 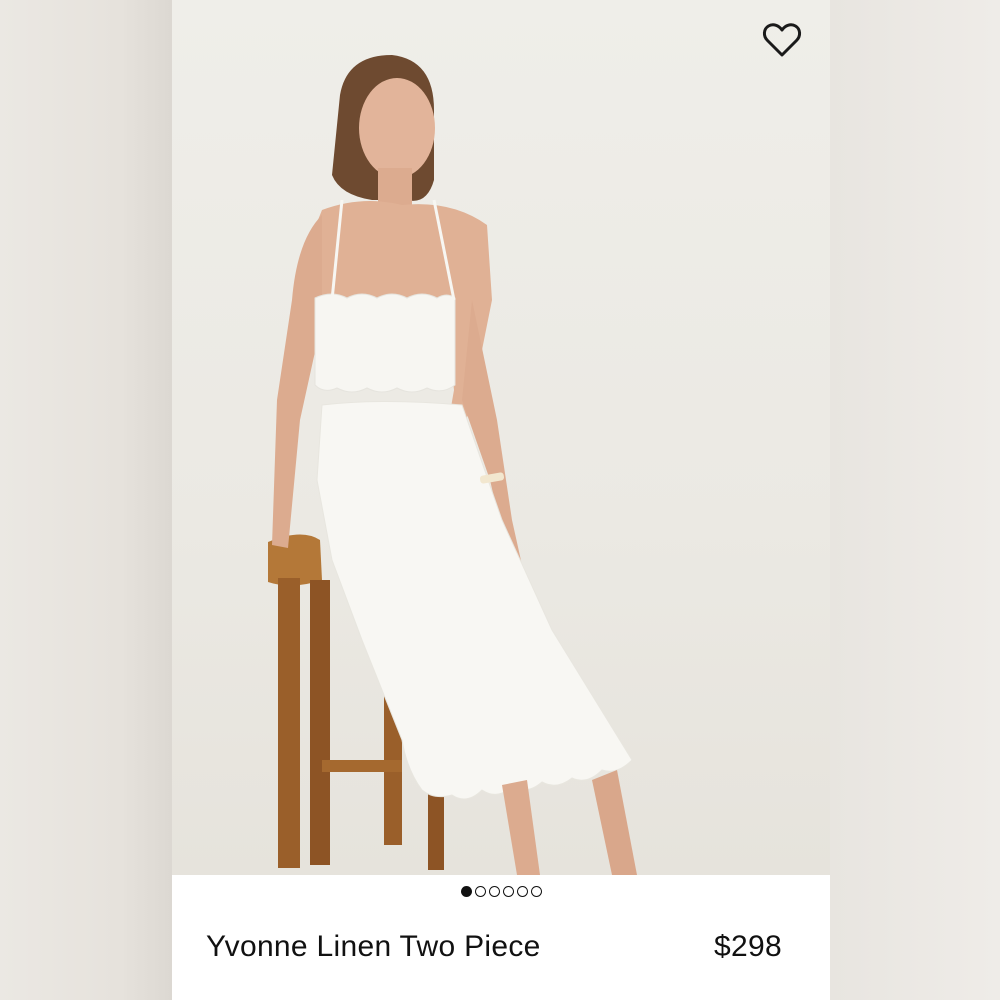 I want to click on heart-outline-icon, so click(x=782, y=40).